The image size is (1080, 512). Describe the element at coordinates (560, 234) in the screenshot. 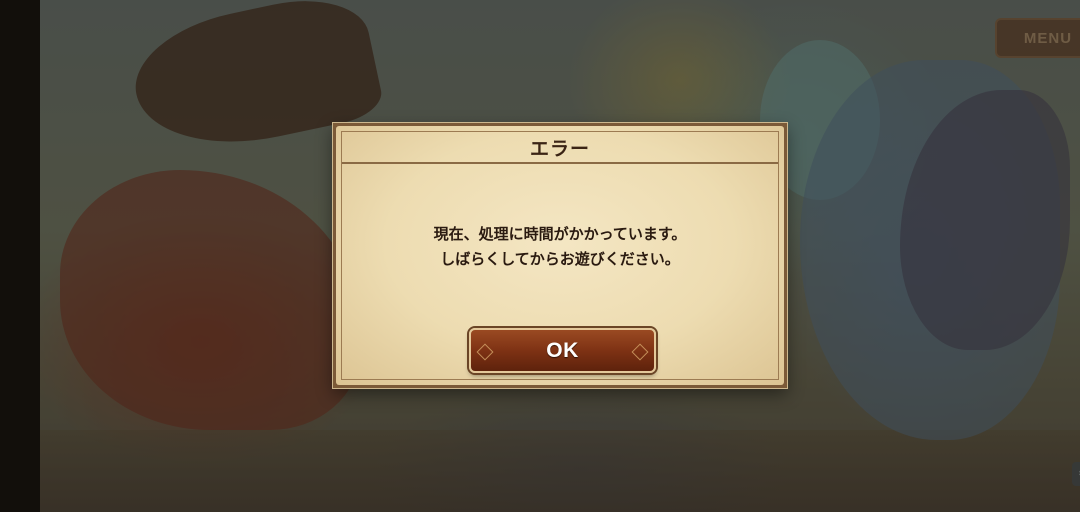

I see `dialog-message-line: 現在、処理に時間がかかっています。` at that location.